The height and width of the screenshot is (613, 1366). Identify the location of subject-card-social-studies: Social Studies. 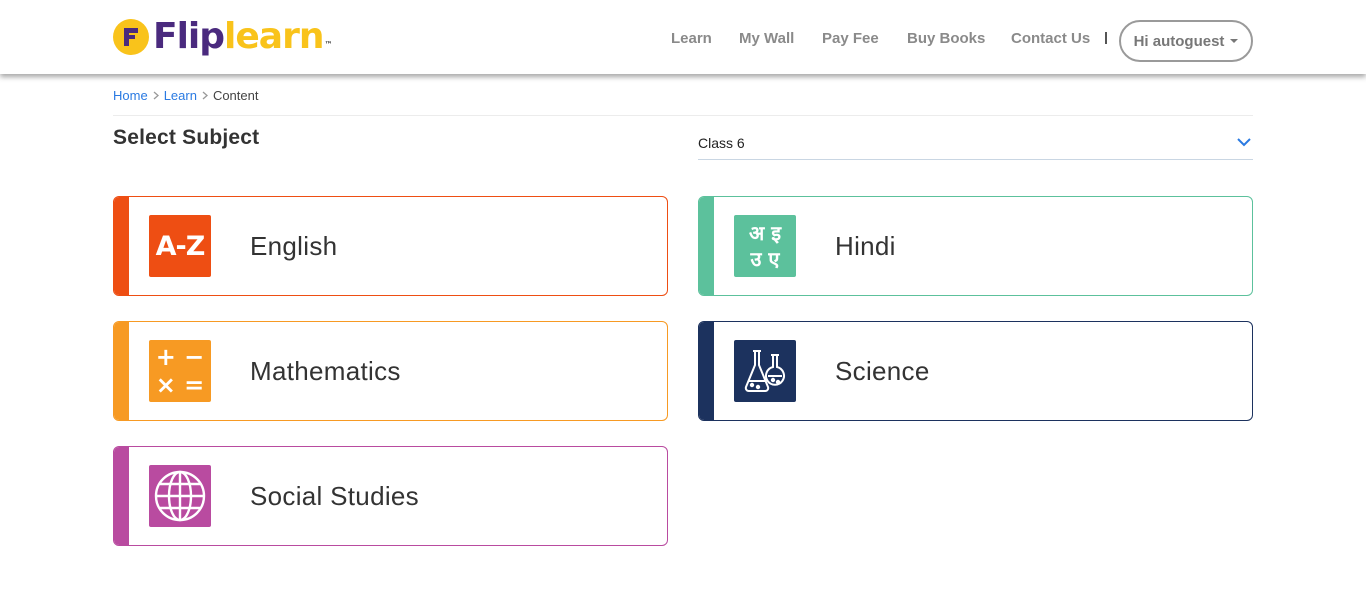
(390, 496).